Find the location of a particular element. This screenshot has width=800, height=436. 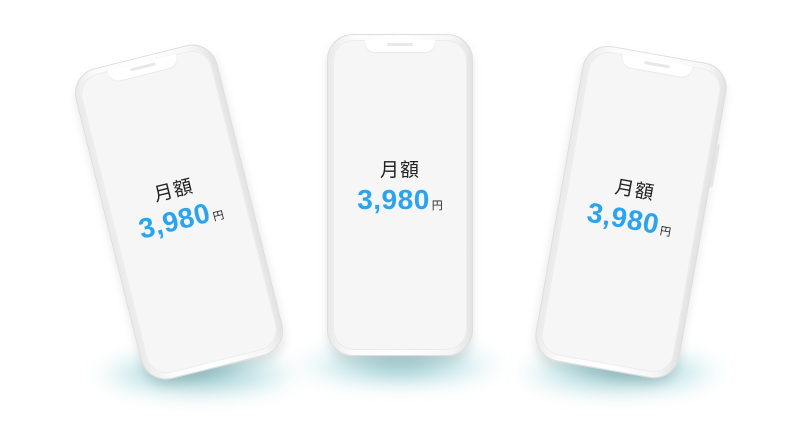

phone-center: 月額 3,980 円 is located at coordinates (400, 195).